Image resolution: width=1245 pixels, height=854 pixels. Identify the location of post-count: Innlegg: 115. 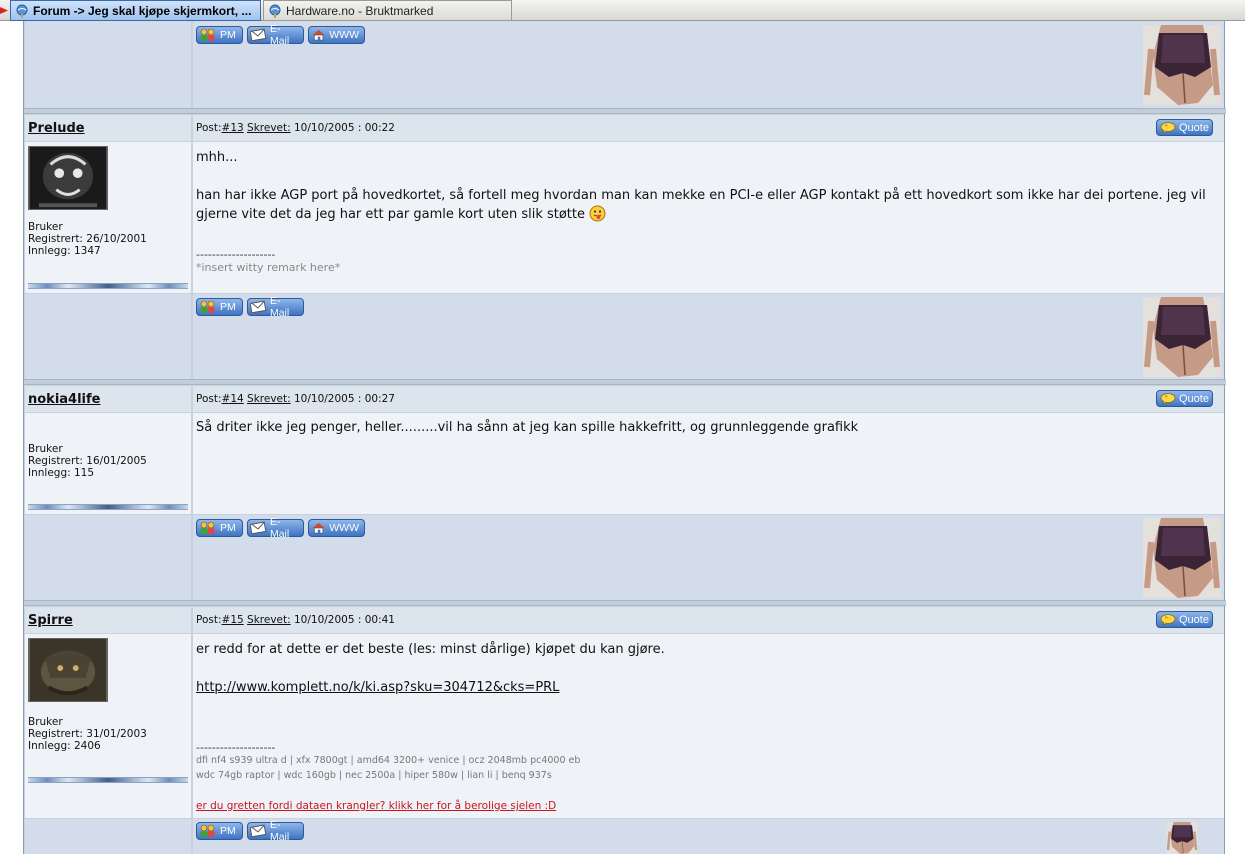
(61, 473).